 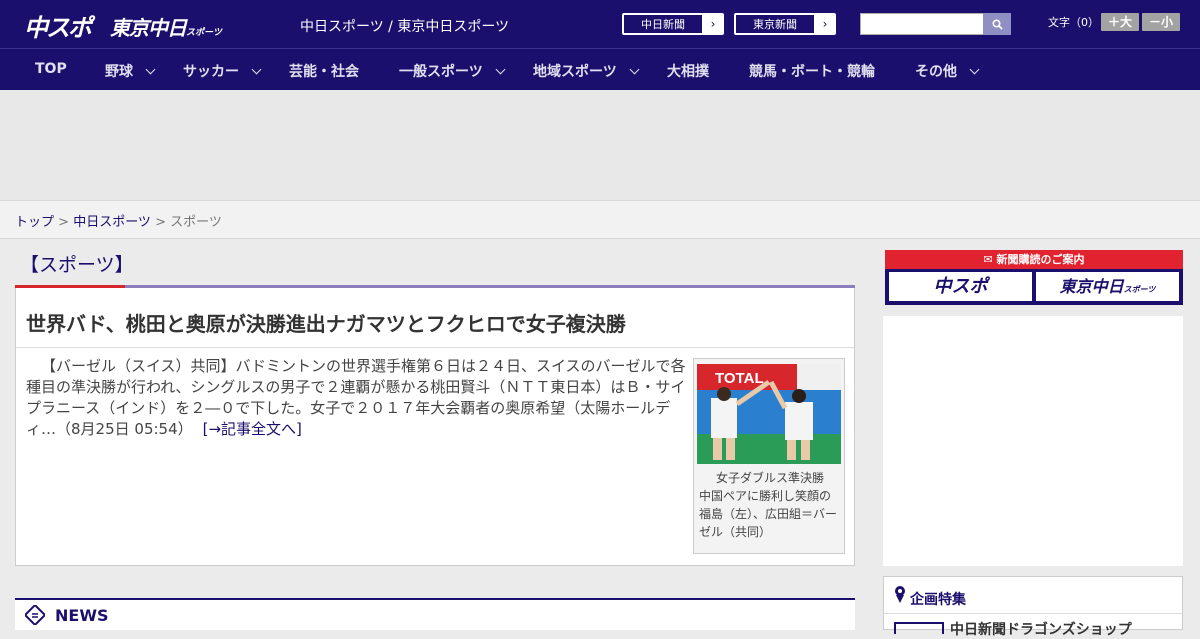 What do you see at coordinates (1041, 629) in the screenshot?
I see `dragons-shop-link: 中日新聞ドラゴンズショップ` at bounding box center [1041, 629].